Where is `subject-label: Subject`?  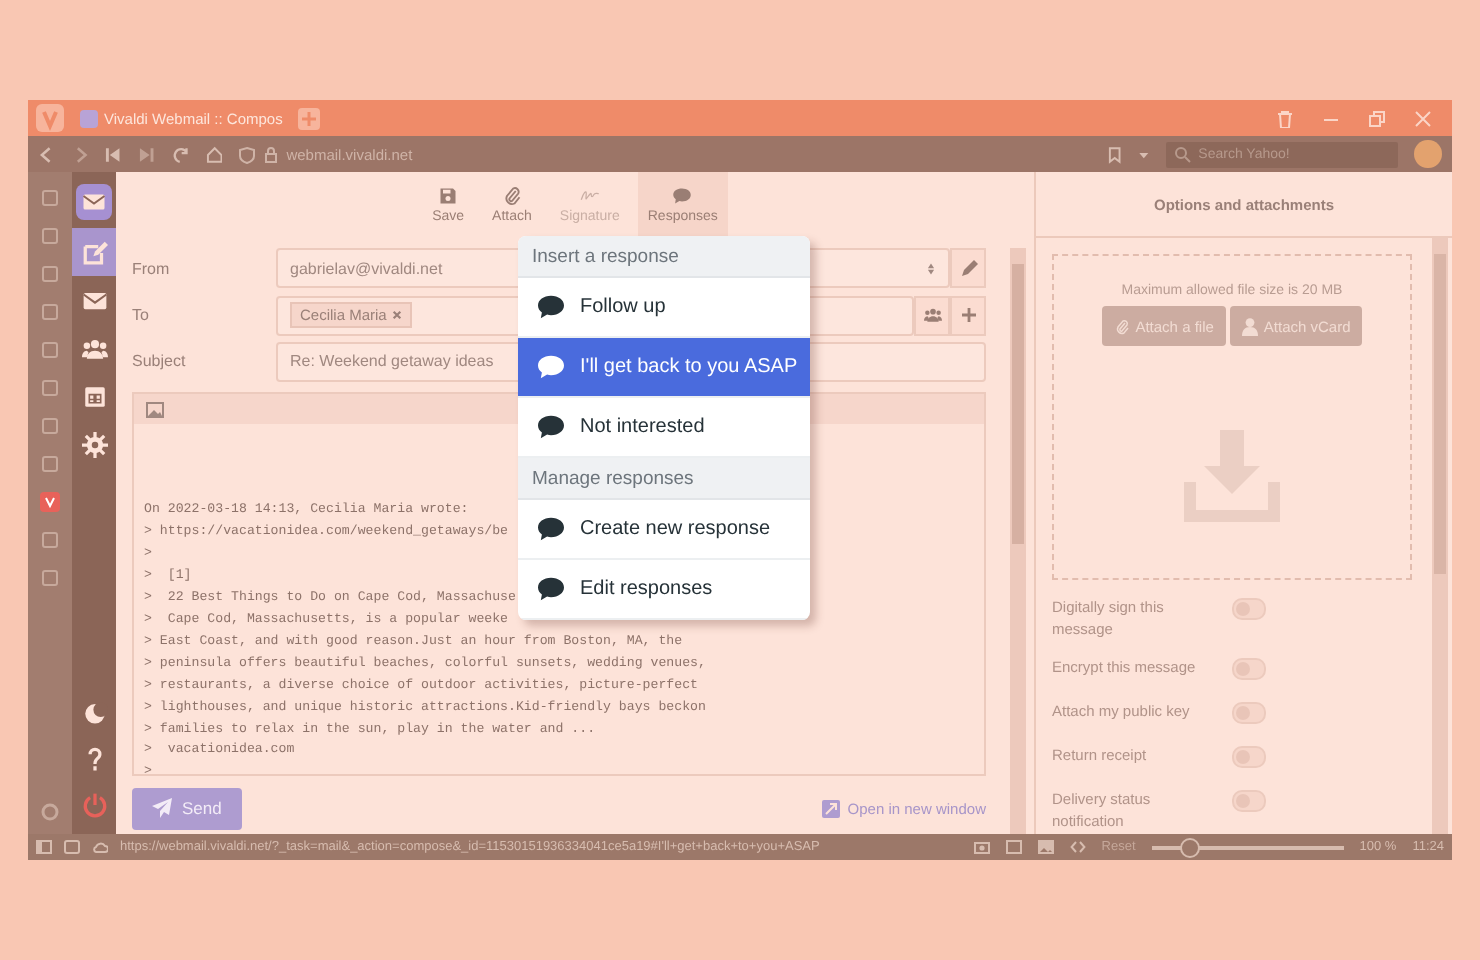
subject-label: Subject is located at coordinates (160, 361).